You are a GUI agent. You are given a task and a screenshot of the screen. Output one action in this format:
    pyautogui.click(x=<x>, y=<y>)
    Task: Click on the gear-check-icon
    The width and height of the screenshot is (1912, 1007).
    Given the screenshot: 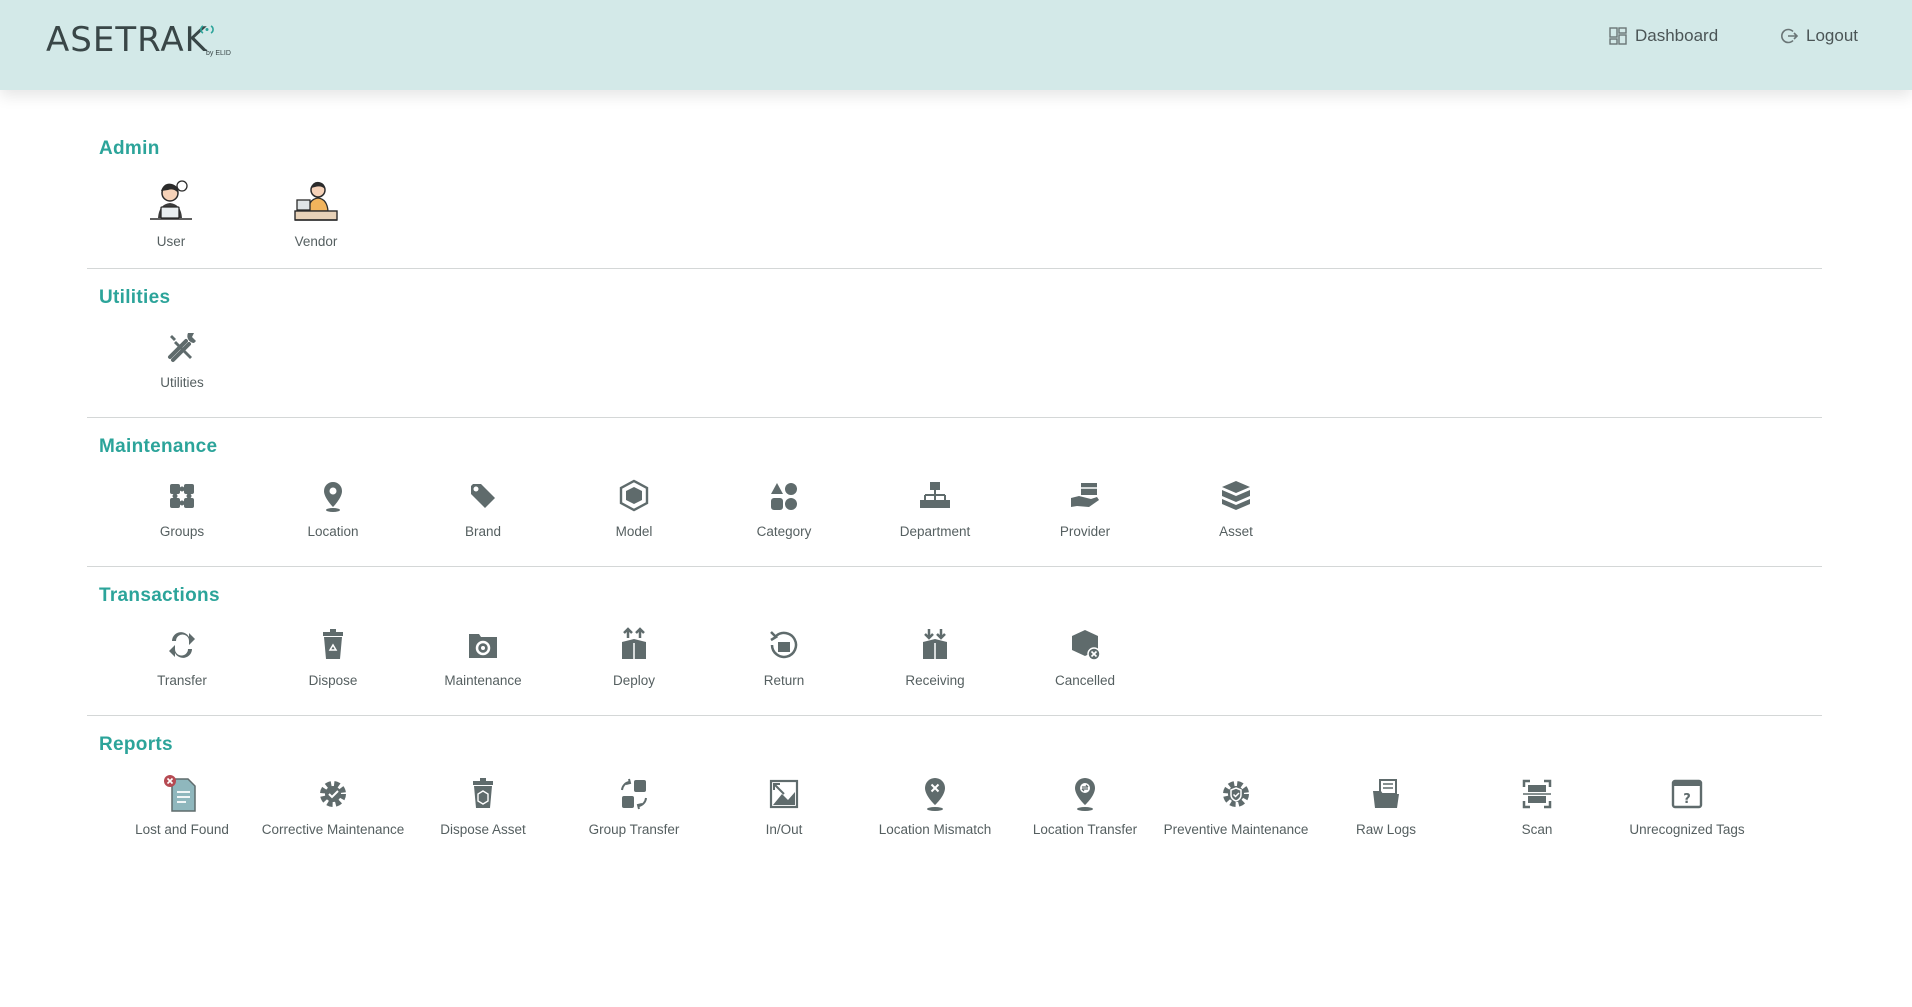 What is the action you would take?
    pyautogui.click(x=333, y=794)
    